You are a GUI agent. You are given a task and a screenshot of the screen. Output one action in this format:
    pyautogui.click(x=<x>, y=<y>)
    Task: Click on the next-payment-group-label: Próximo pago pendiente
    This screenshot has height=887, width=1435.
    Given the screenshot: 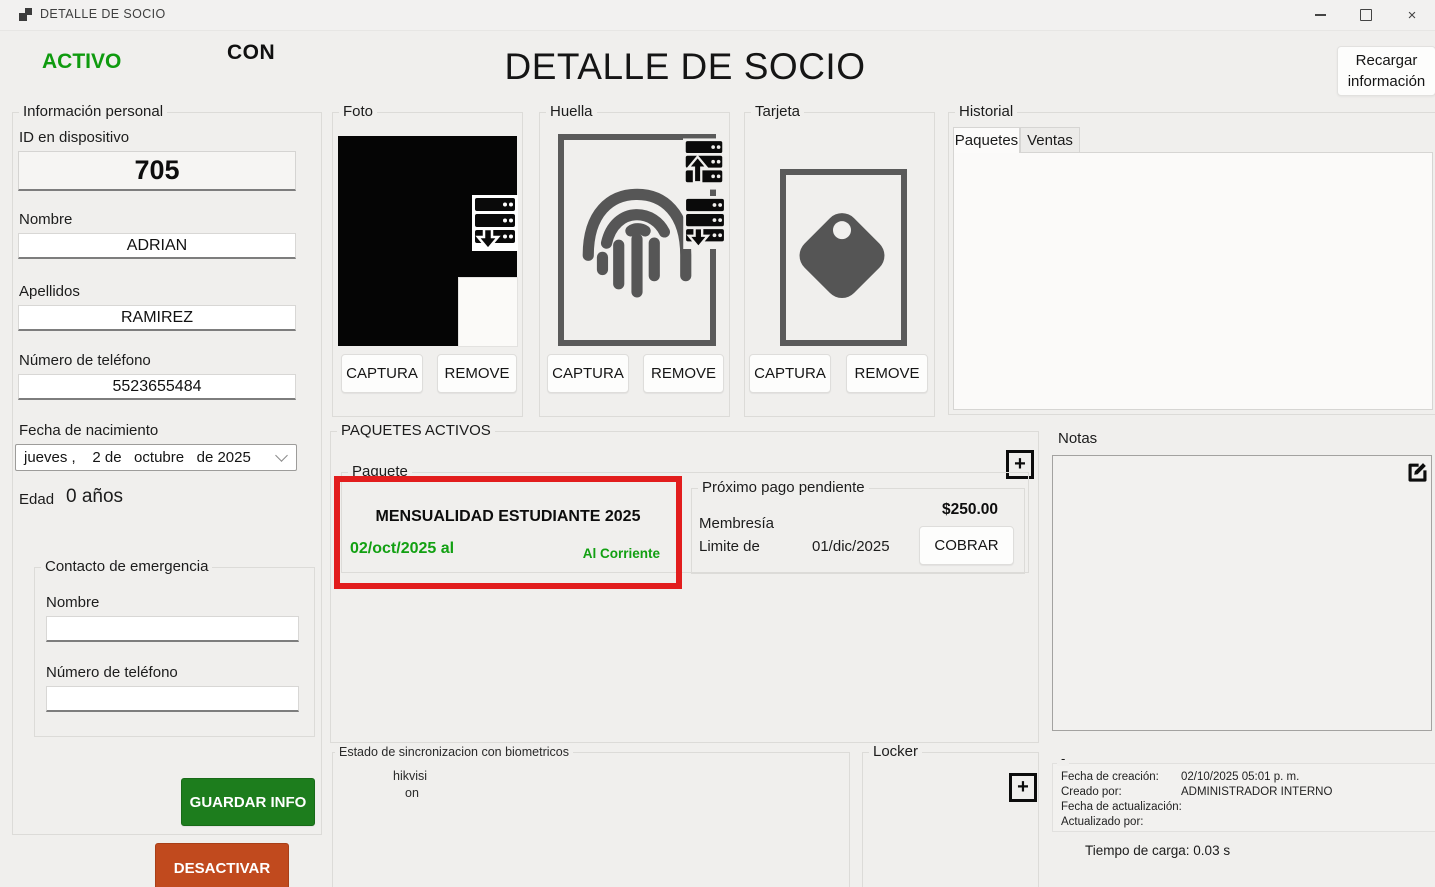 What is the action you would take?
    pyautogui.click(x=783, y=487)
    